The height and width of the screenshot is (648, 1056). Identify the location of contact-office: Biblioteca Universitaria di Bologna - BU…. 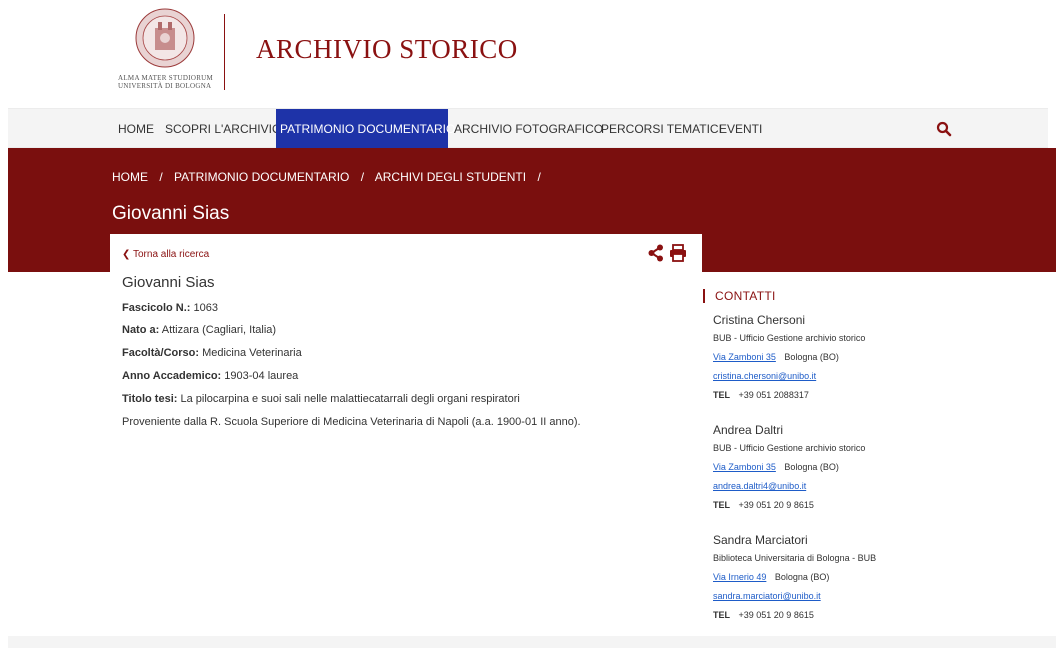
(795, 558).